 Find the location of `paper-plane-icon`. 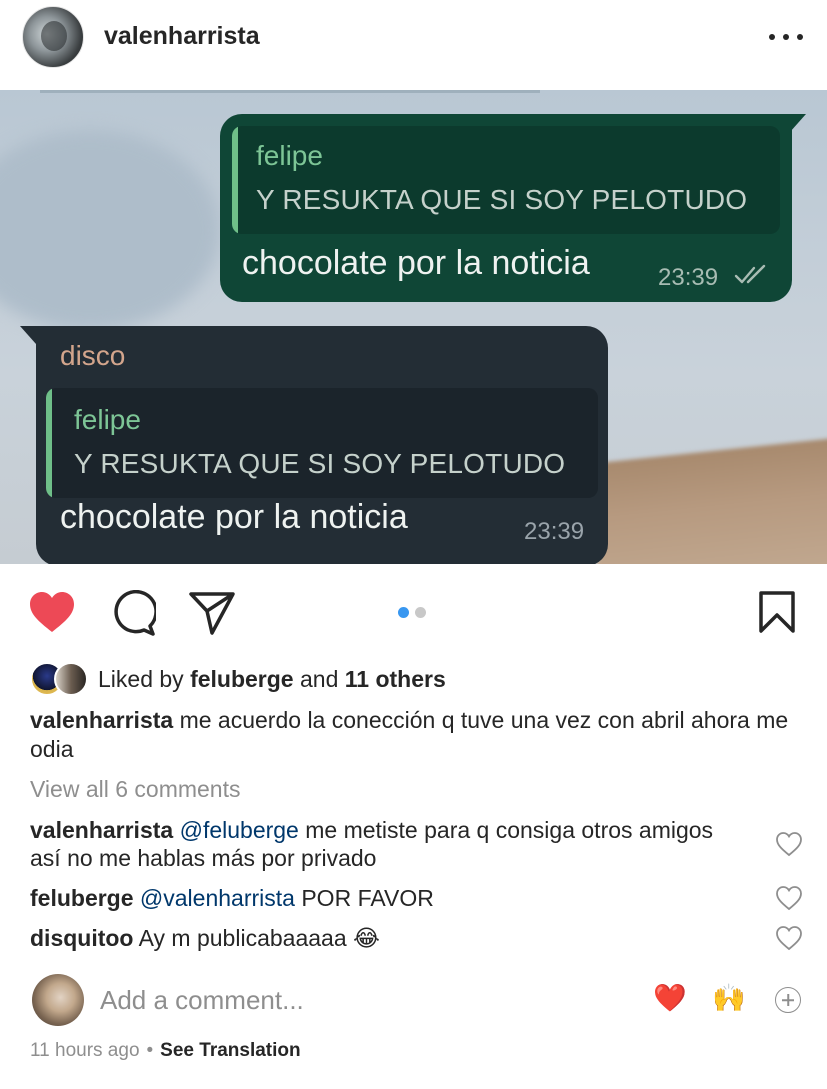

paper-plane-icon is located at coordinates (212, 613).